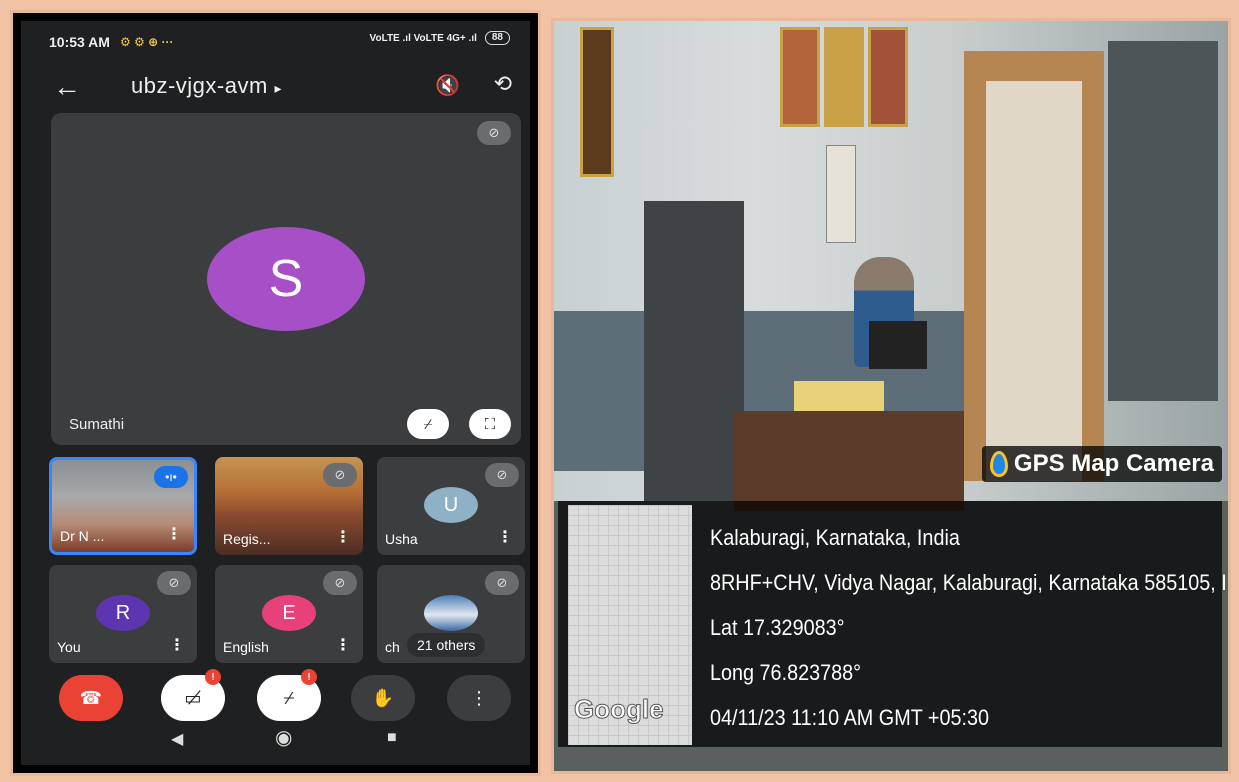 The width and height of the screenshot is (1239, 782). I want to click on end-call-button: ☎, so click(91, 698).